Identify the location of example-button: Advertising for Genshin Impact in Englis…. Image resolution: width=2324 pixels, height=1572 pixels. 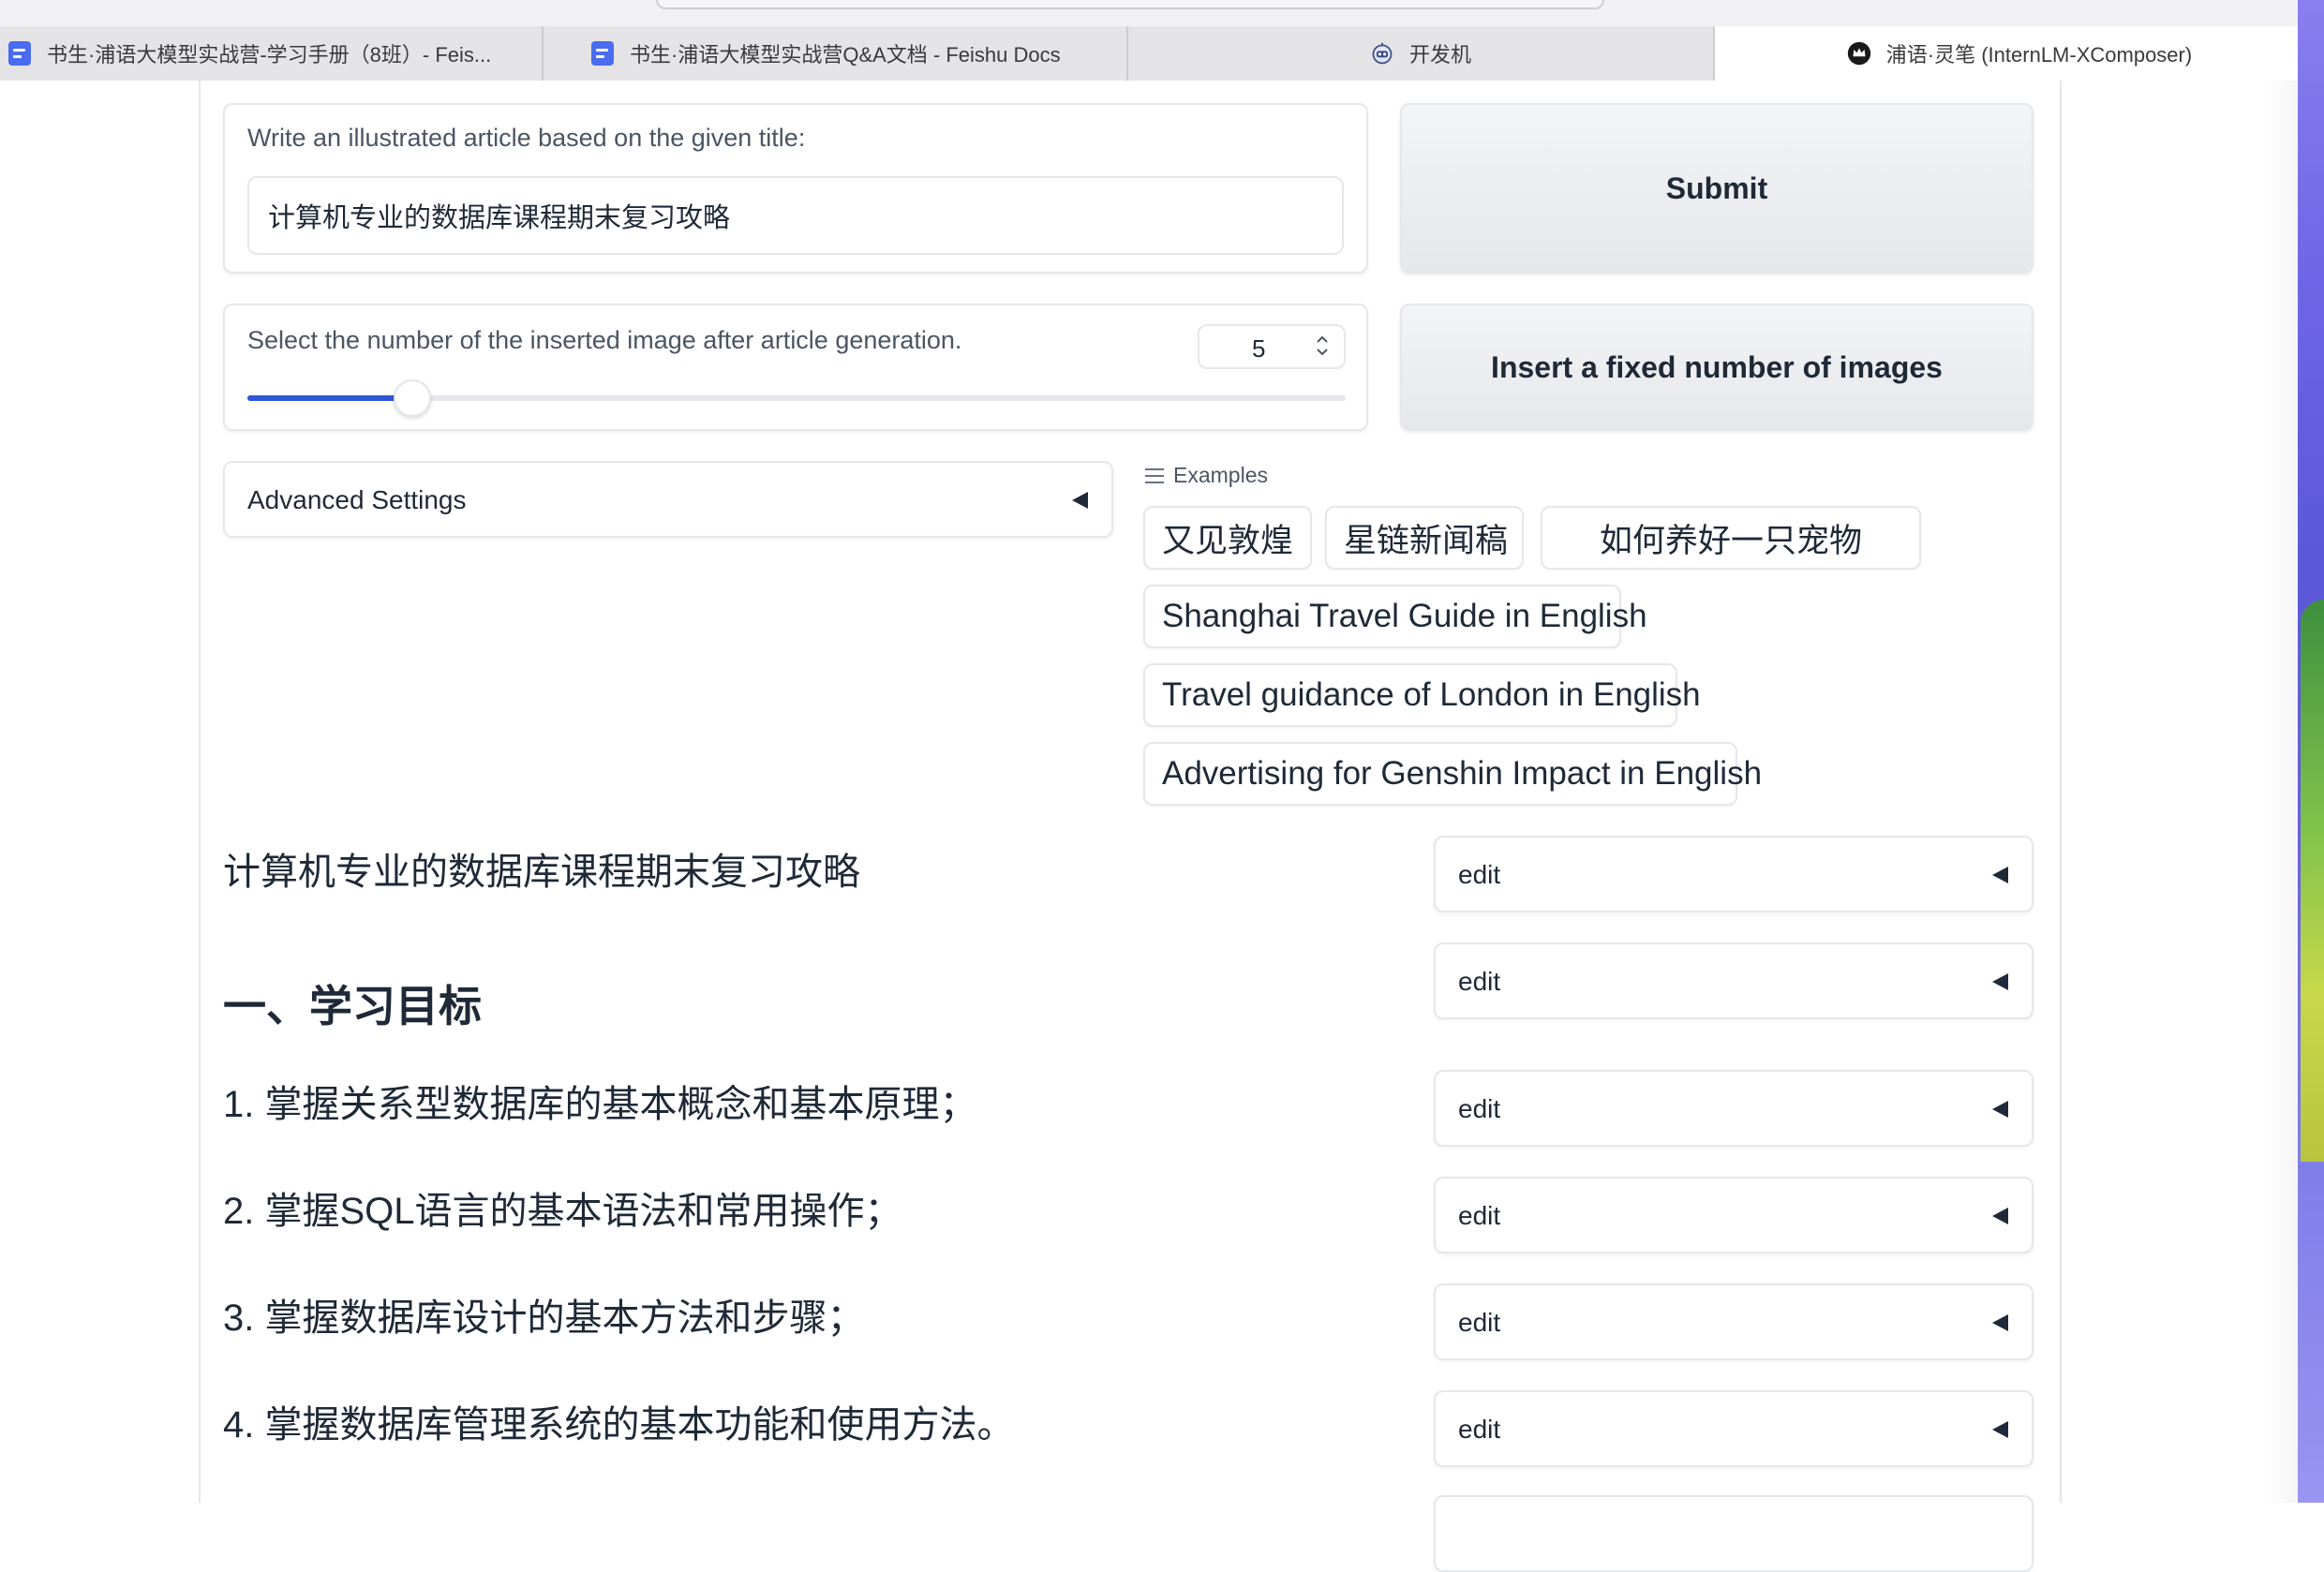
(1452, 774).